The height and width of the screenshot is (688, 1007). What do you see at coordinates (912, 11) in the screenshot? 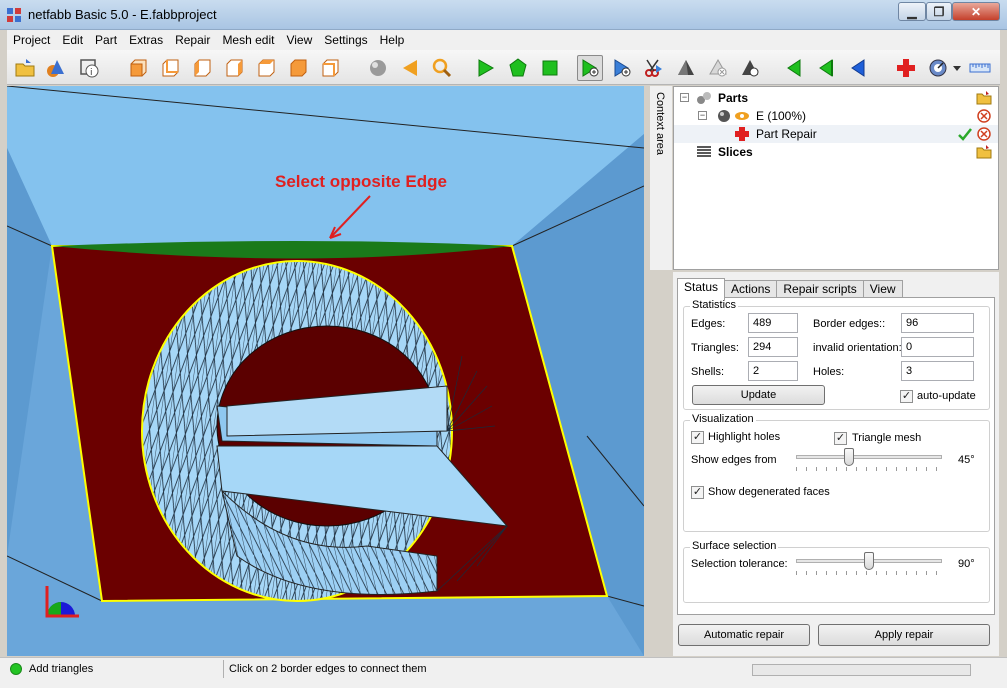
I see `minimize-button: ▁` at bounding box center [912, 11].